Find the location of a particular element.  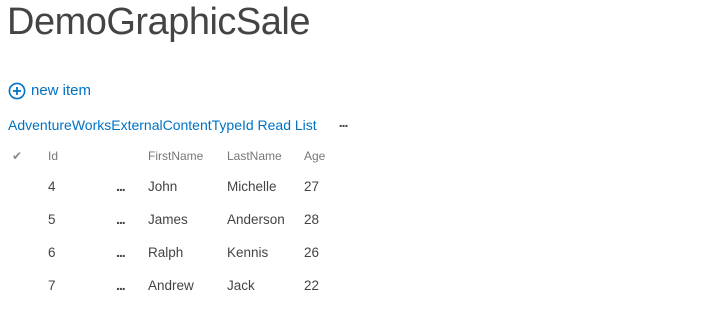

checkmark-icon: ✔ is located at coordinates (17, 156).